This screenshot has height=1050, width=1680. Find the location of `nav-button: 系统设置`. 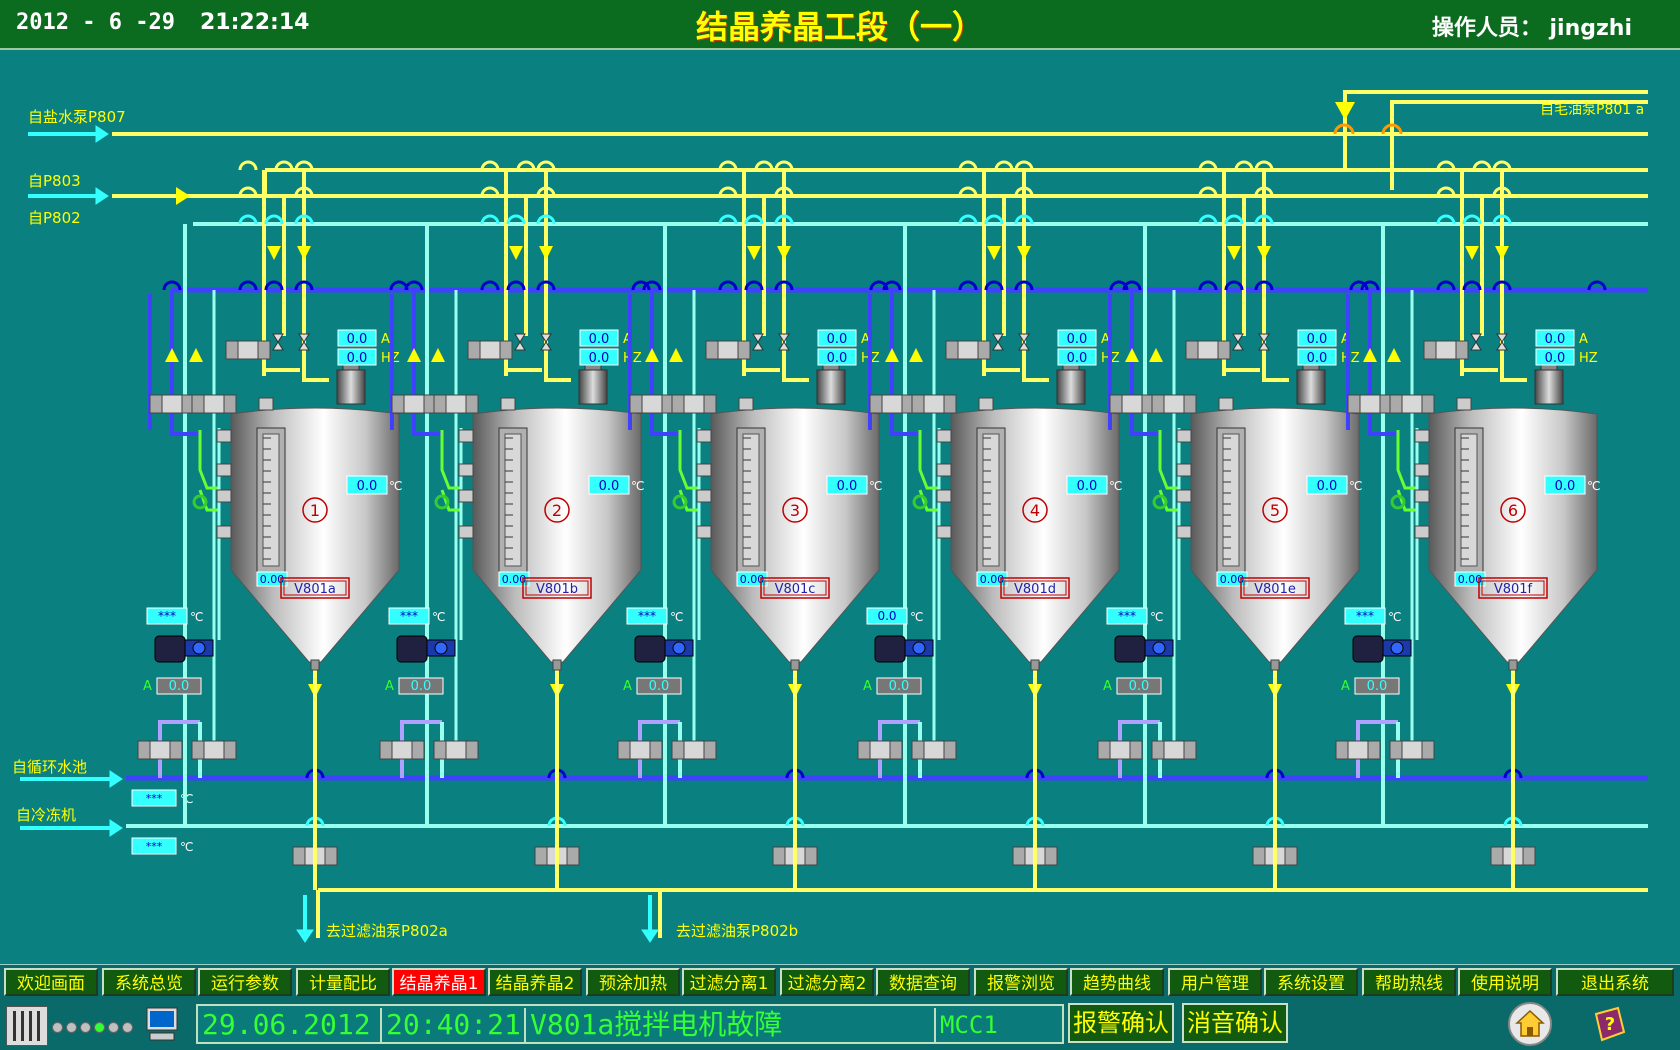

nav-button: 系统设置 is located at coordinates (1311, 982).